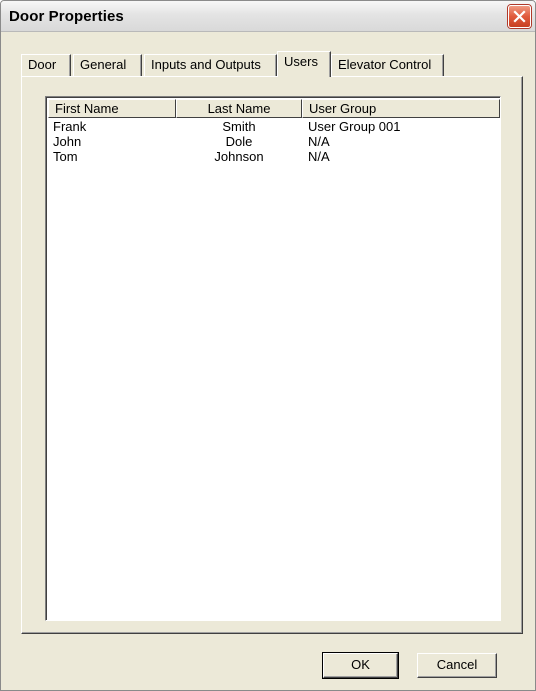  Describe the element at coordinates (239, 126) in the screenshot. I see `last-name-cell: Smith` at that location.